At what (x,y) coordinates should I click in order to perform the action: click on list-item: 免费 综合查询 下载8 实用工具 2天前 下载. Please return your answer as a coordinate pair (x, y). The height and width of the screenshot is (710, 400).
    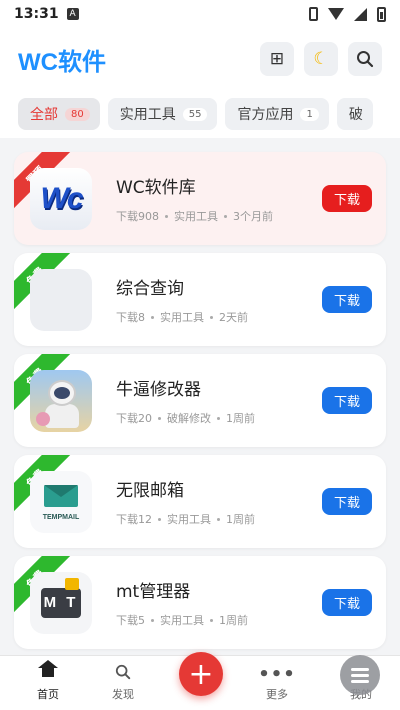
    Looking at the image, I should click on (200, 299).